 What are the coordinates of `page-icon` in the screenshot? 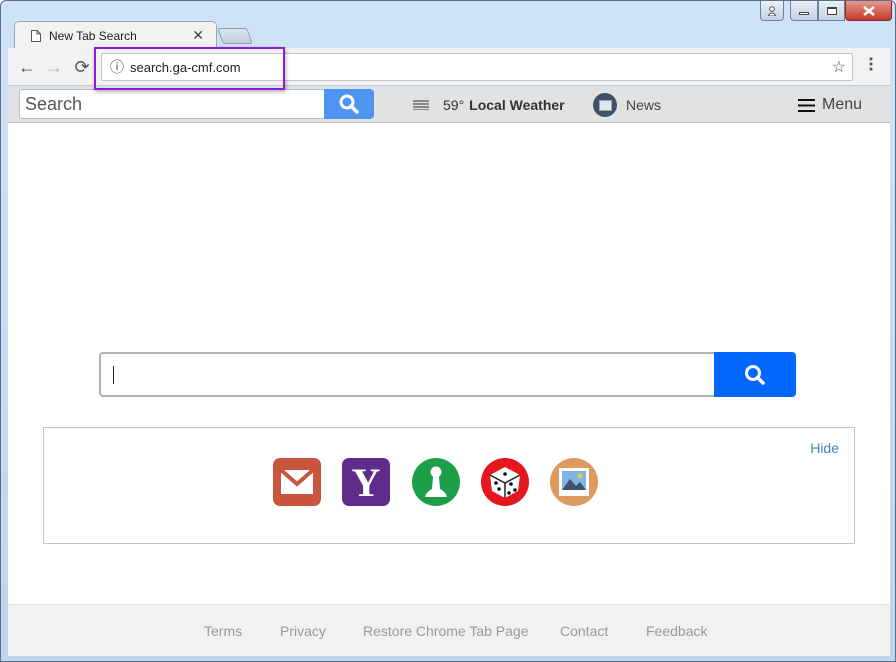 It's located at (36, 35).